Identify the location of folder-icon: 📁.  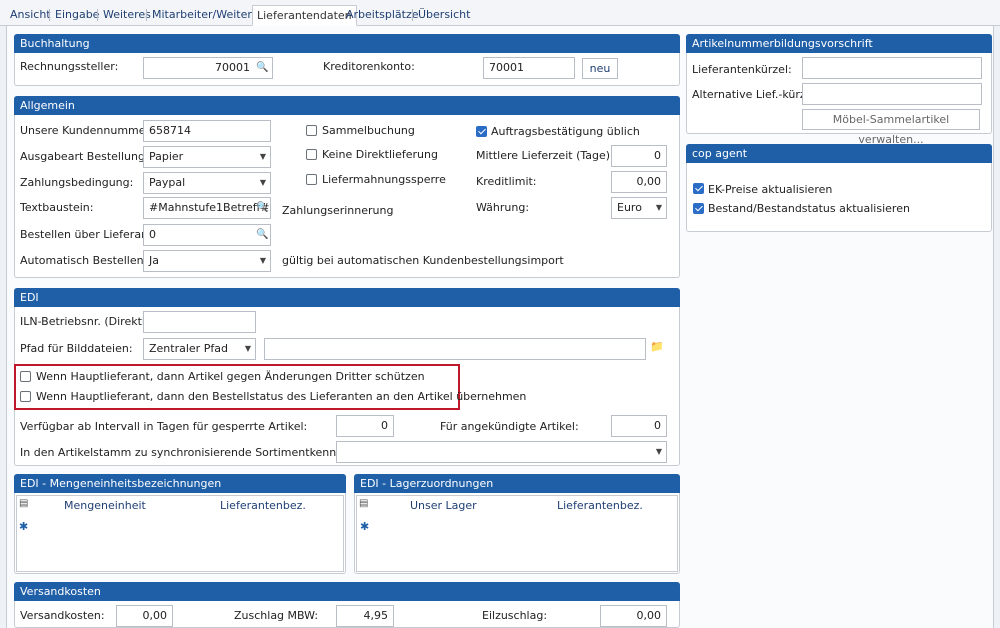
(657, 347).